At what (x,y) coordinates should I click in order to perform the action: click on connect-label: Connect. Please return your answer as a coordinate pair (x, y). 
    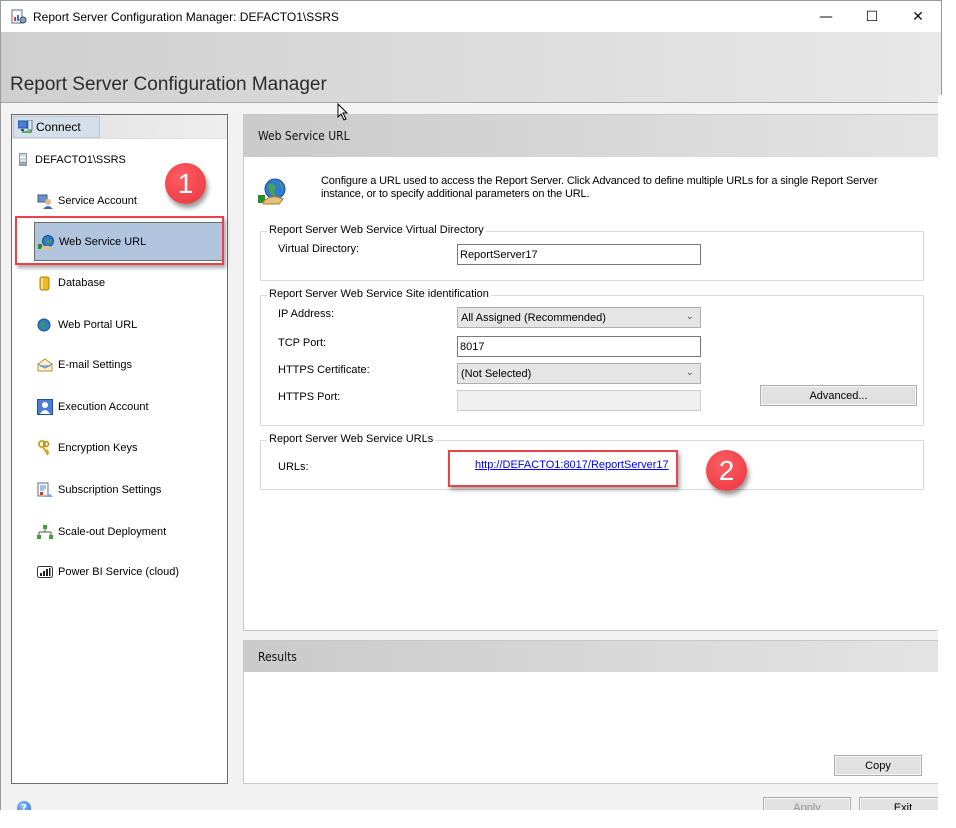
    Looking at the image, I should click on (58, 127).